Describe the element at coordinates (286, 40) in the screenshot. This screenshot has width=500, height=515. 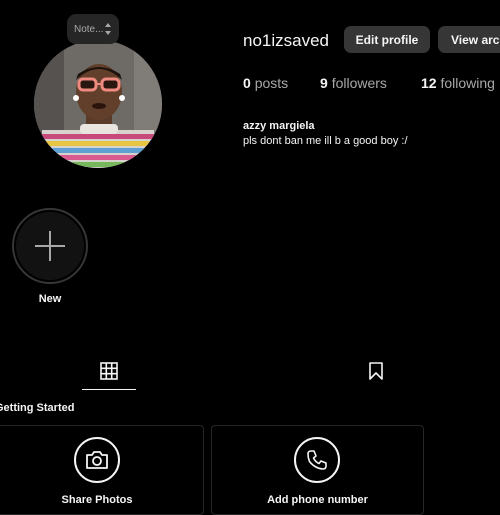
I see `profile-username: no1izsaved` at that location.